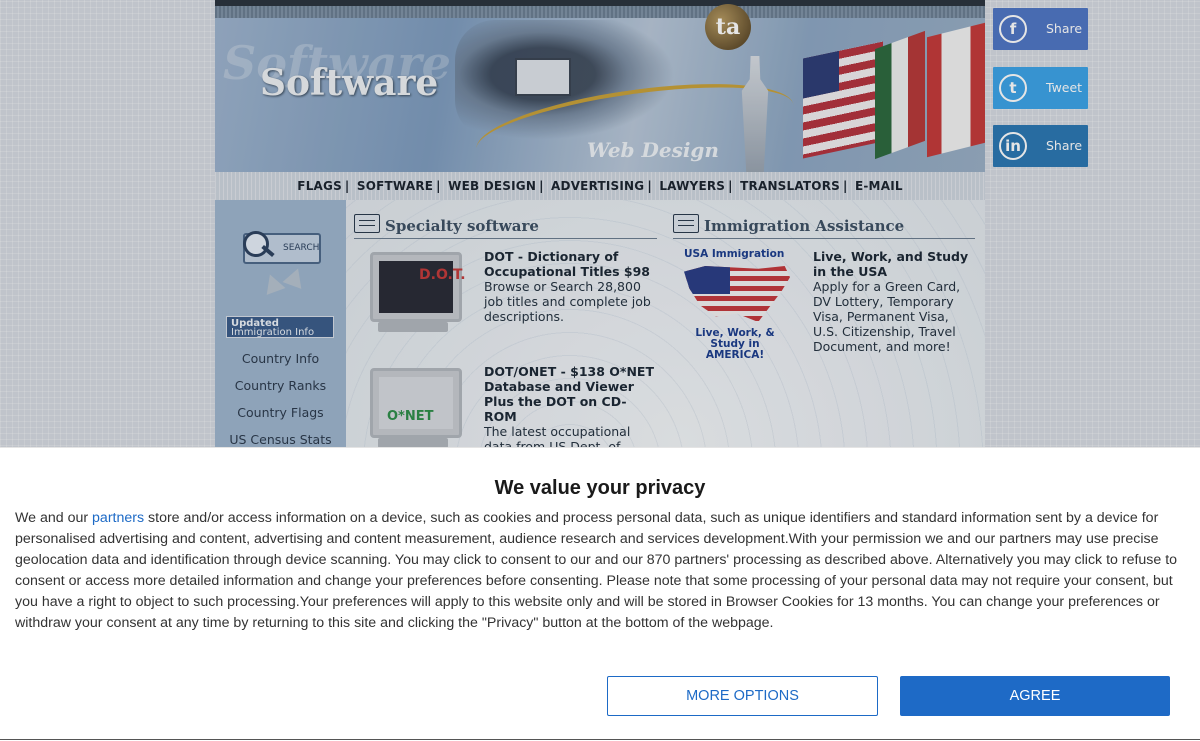 The width and height of the screenshot is (1200, 741). Describe the element at coordinates (118, 518) in the screenshot. I see `partners-link: partners` at that location.